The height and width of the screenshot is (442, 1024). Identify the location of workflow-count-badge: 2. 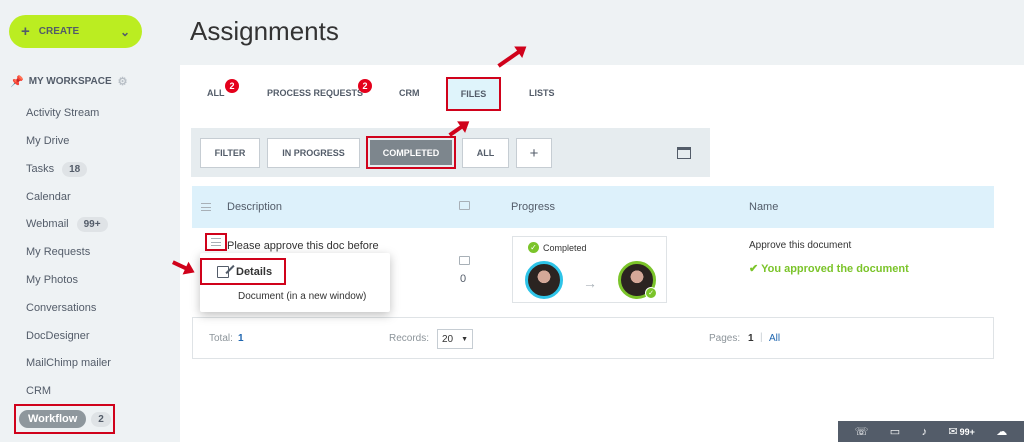
(101, 419).